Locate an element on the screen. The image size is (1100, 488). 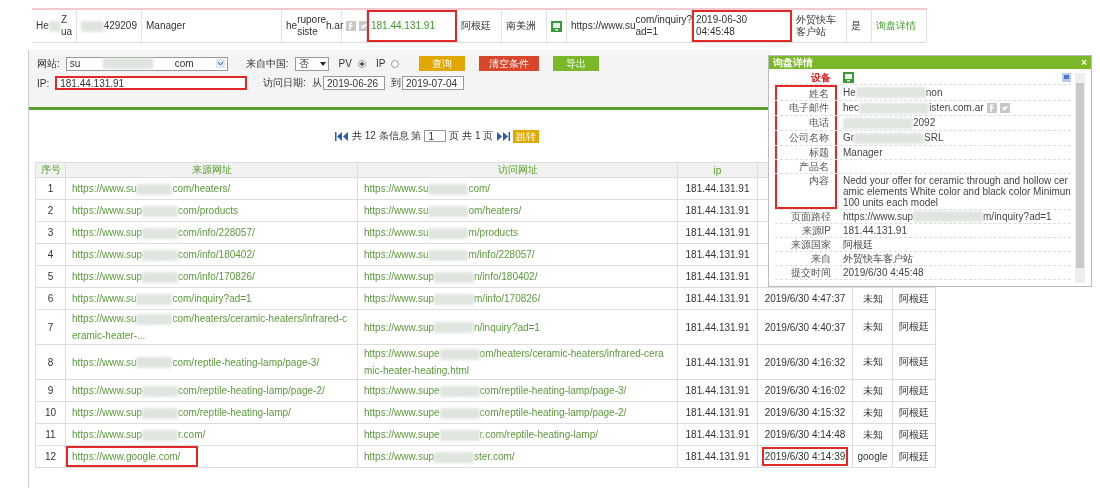
mode-label: IP is located at coordinates (380, 63).